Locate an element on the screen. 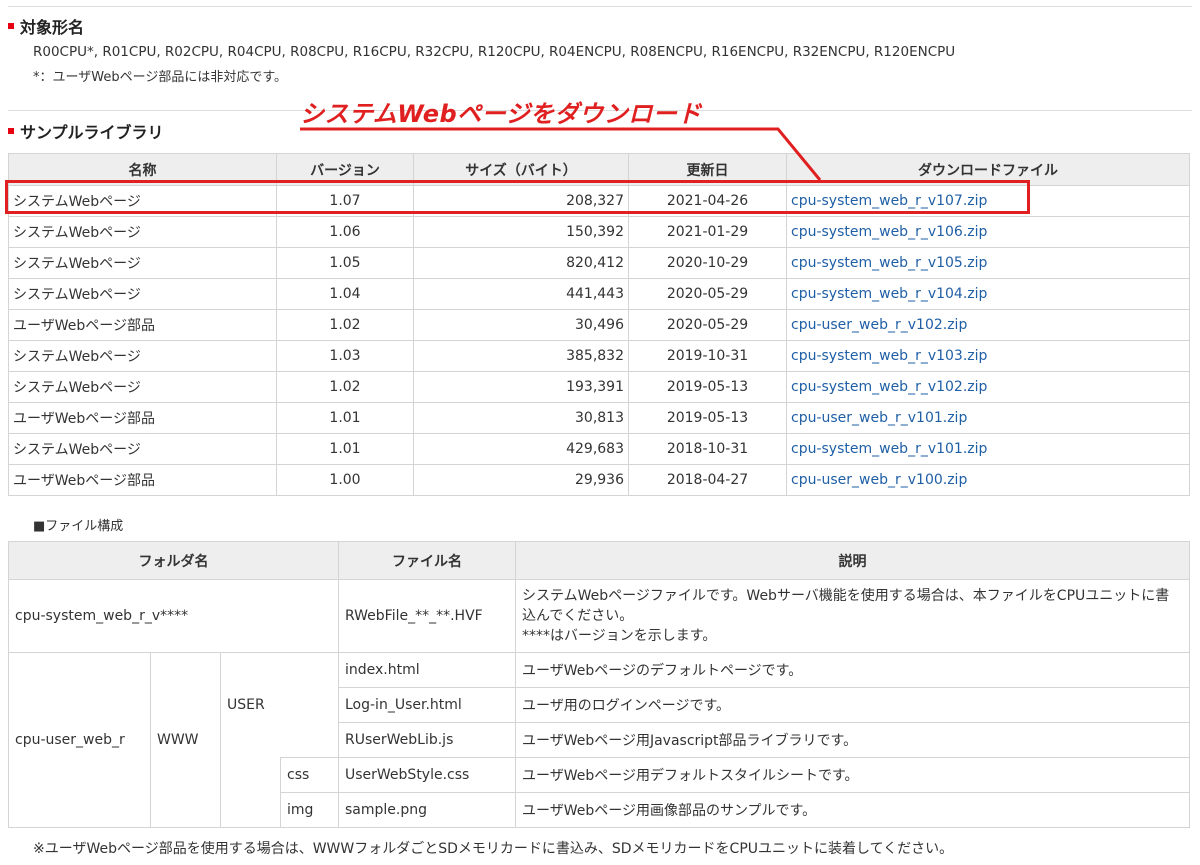 This screenshot has width=1200, height=865. download-link: cpu-user_web_r_v100.zip is located at coordinates (879, 480).